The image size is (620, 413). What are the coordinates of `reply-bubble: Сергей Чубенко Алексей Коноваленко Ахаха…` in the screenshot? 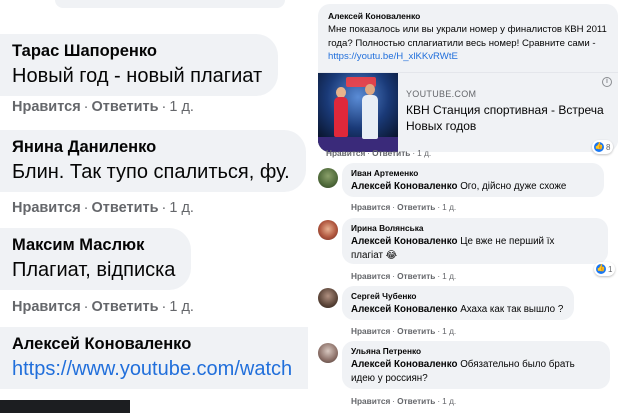 It's located at (458, 303).